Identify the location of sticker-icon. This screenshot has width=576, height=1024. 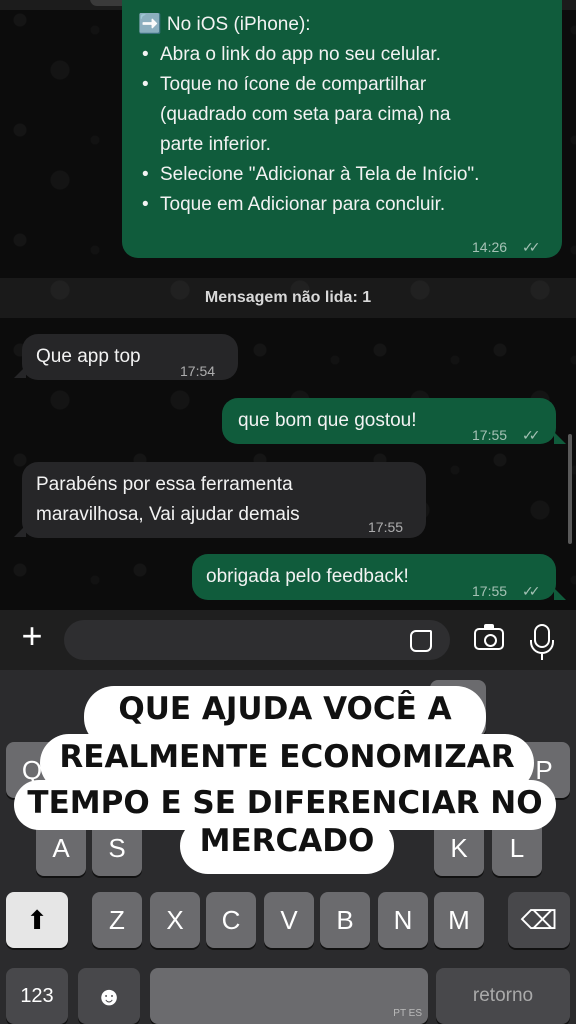
(421, 641).